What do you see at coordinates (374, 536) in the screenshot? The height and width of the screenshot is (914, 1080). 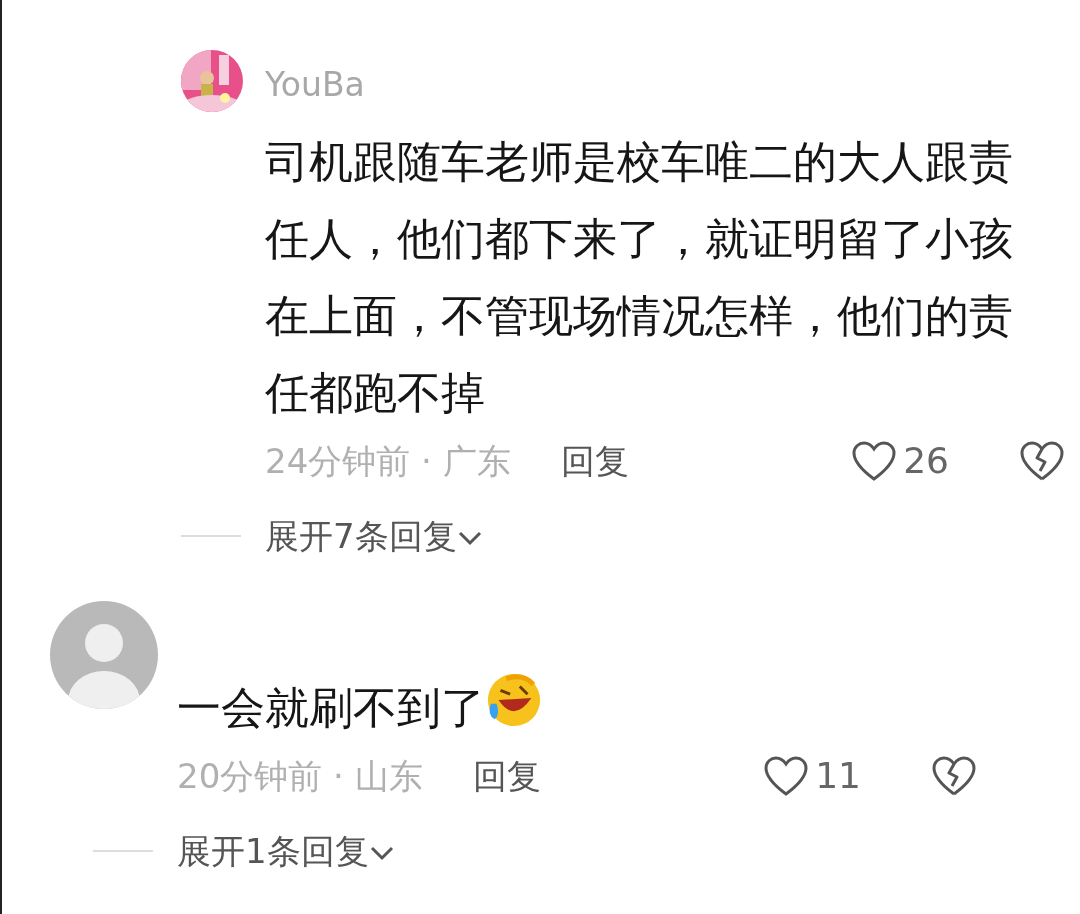 I see `expand-replies-link: 展开7条回复` at bounding box center [374, 536].